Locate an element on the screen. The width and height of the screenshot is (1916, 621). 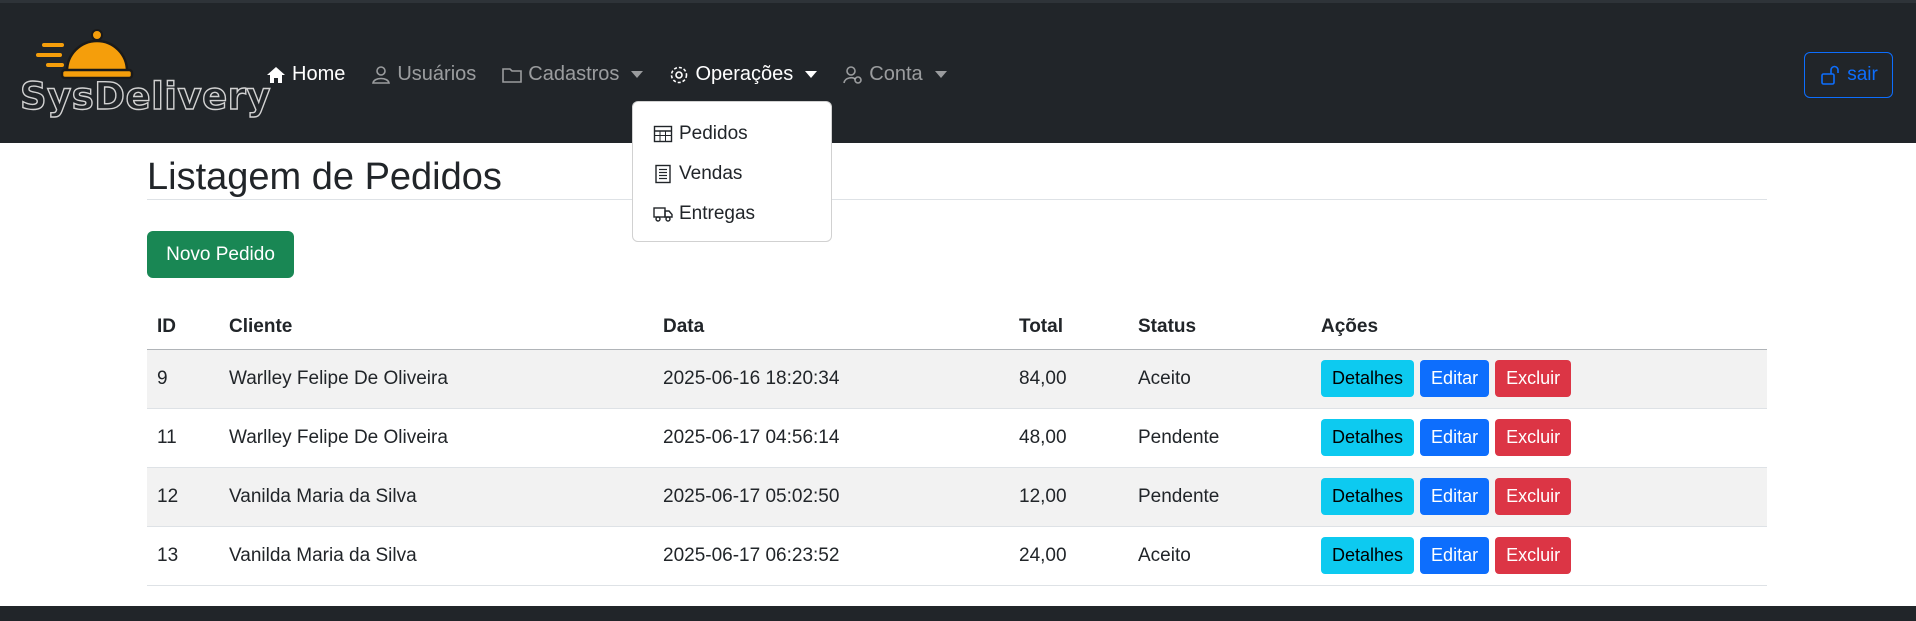
gear-icon is located at coordinates (679, 74).